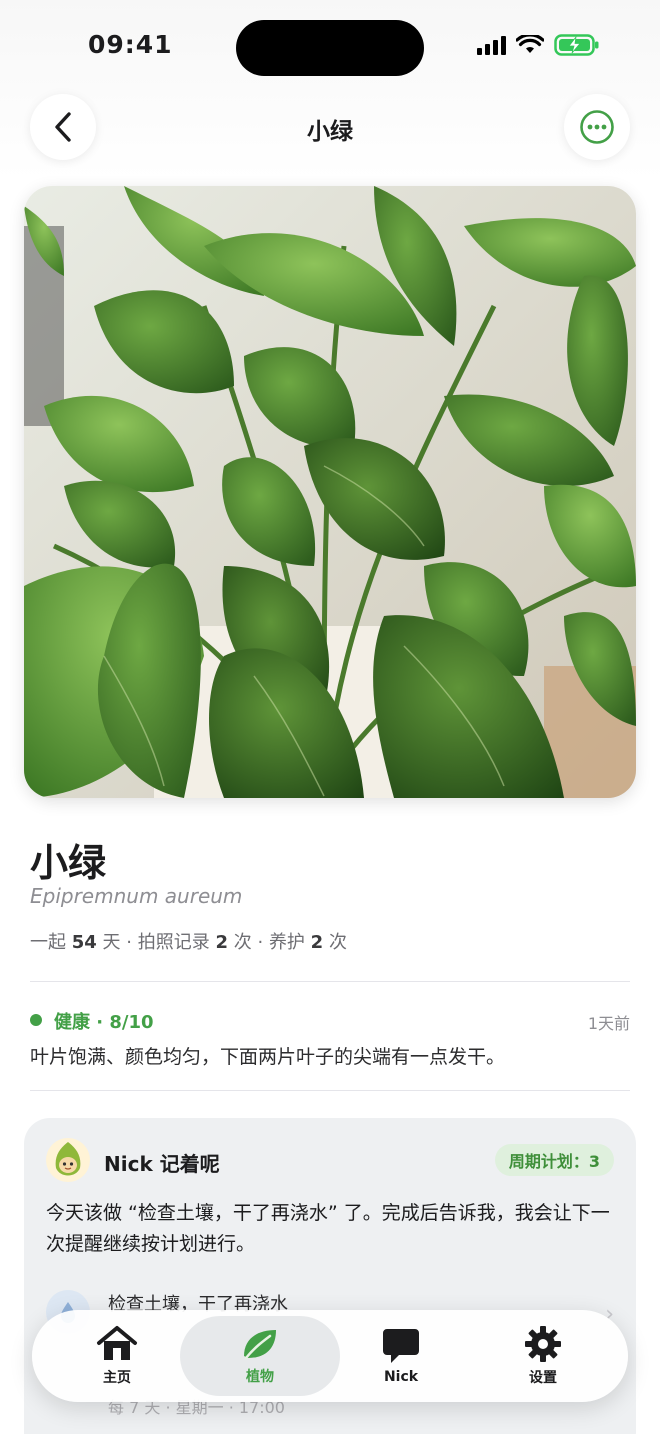 This screenshot has width=660, height=1434. I want to click on page-title: 小绿, so click(330, 132).